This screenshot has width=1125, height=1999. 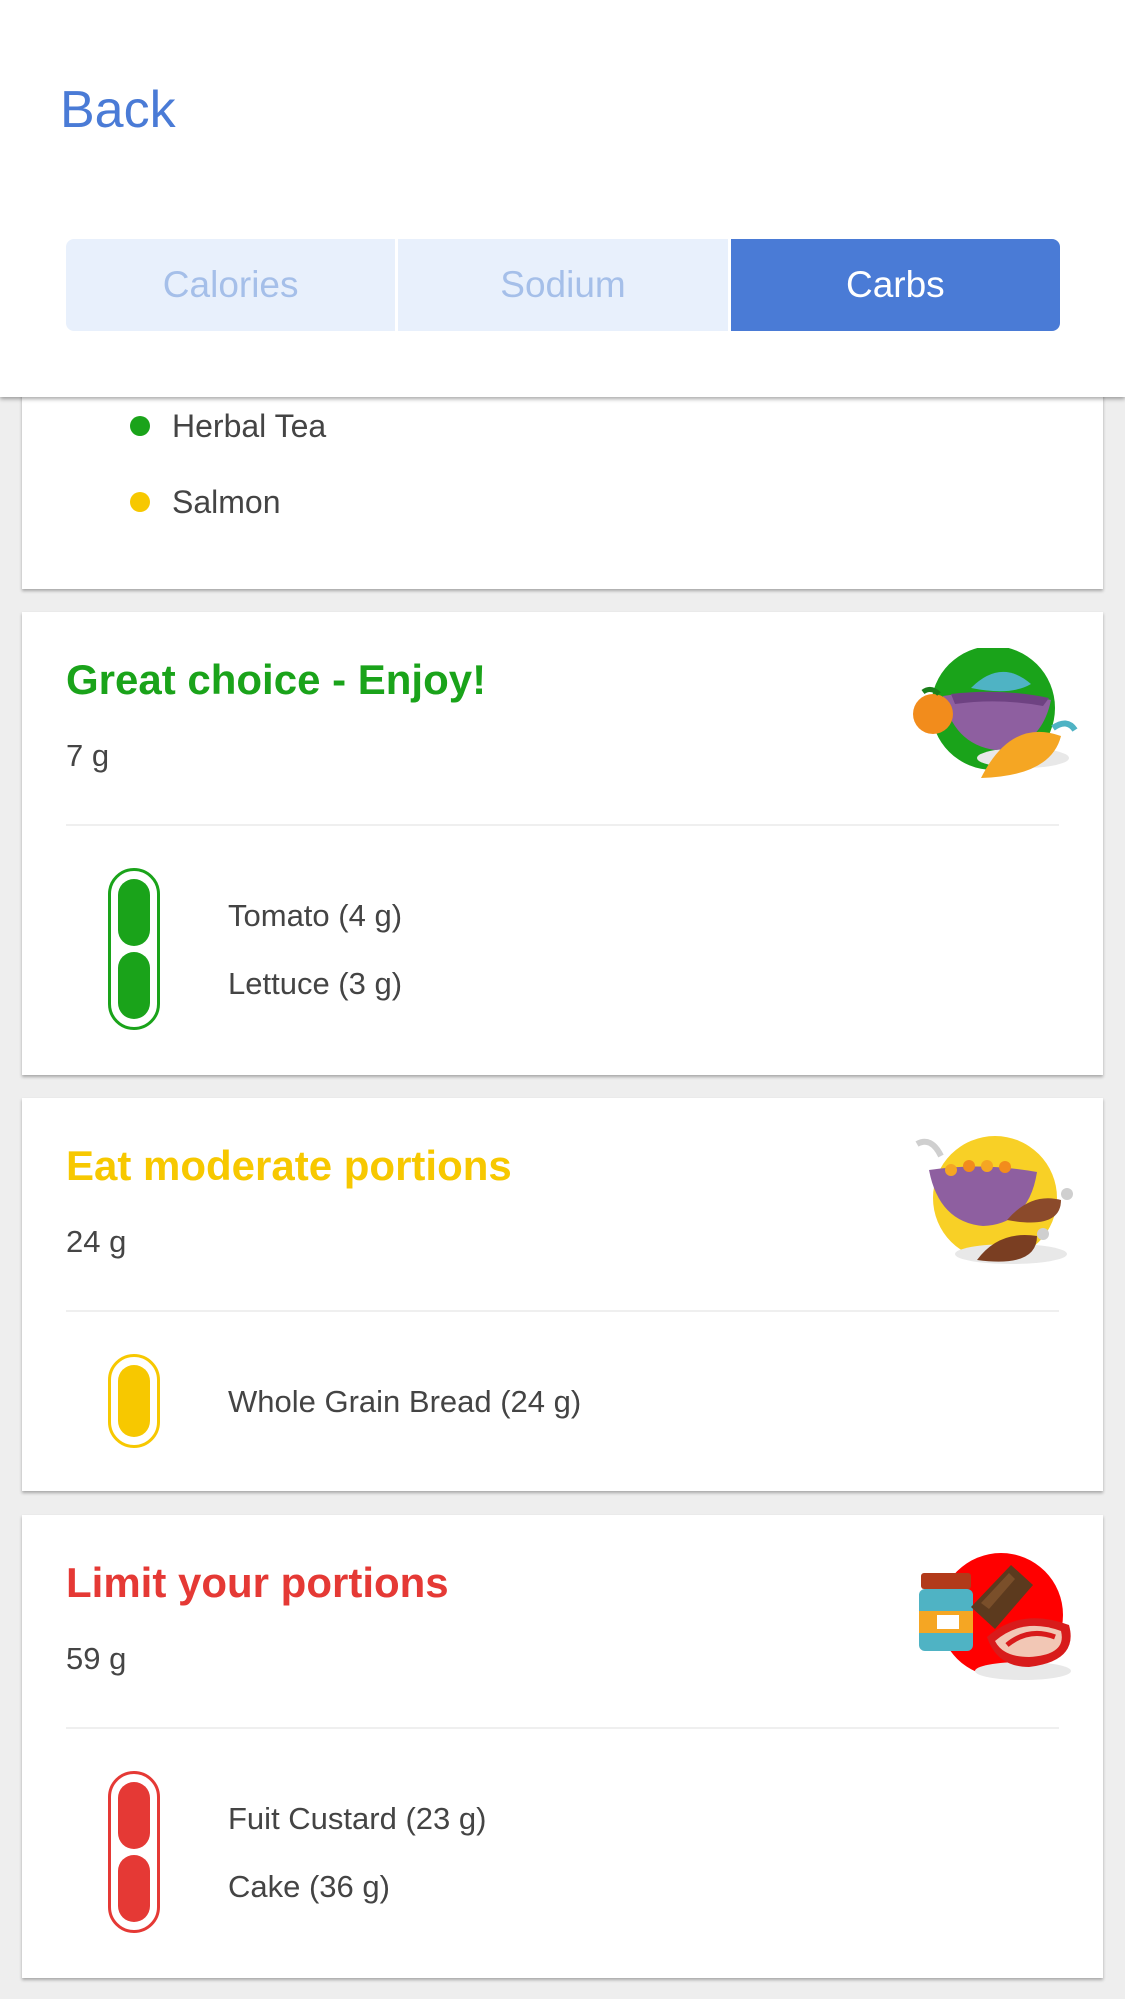 I want to click on list-item: Herbal Tea, so click(x=228, y=426).